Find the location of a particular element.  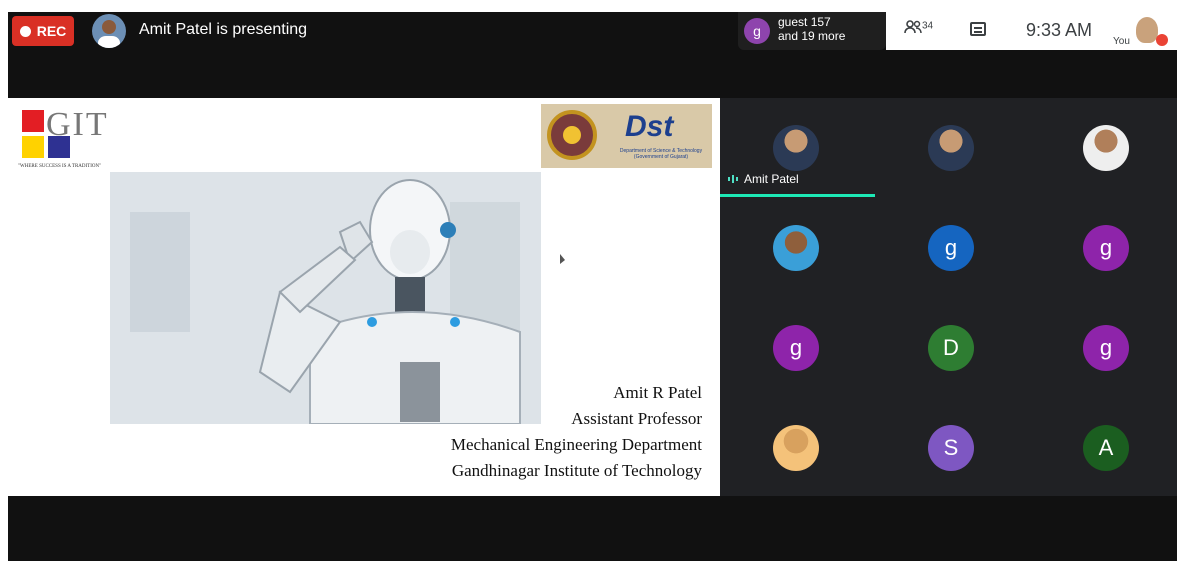

participant-name: Amit Patel is located at coordinates (771, 179).